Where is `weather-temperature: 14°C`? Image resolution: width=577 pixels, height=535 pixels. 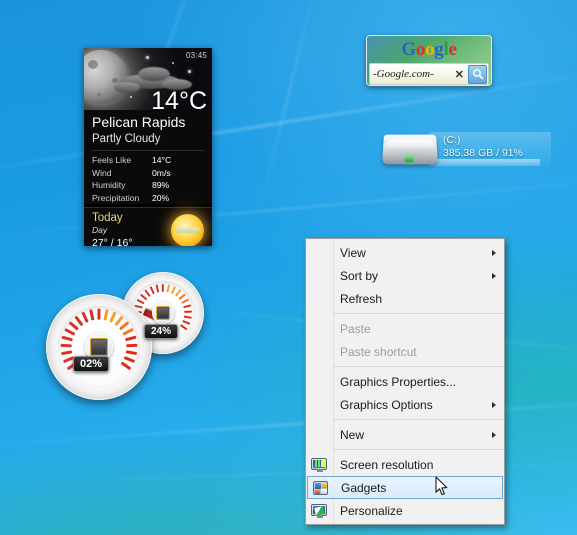
weather-temperature: 14°C is located at coordinates (179, 99).